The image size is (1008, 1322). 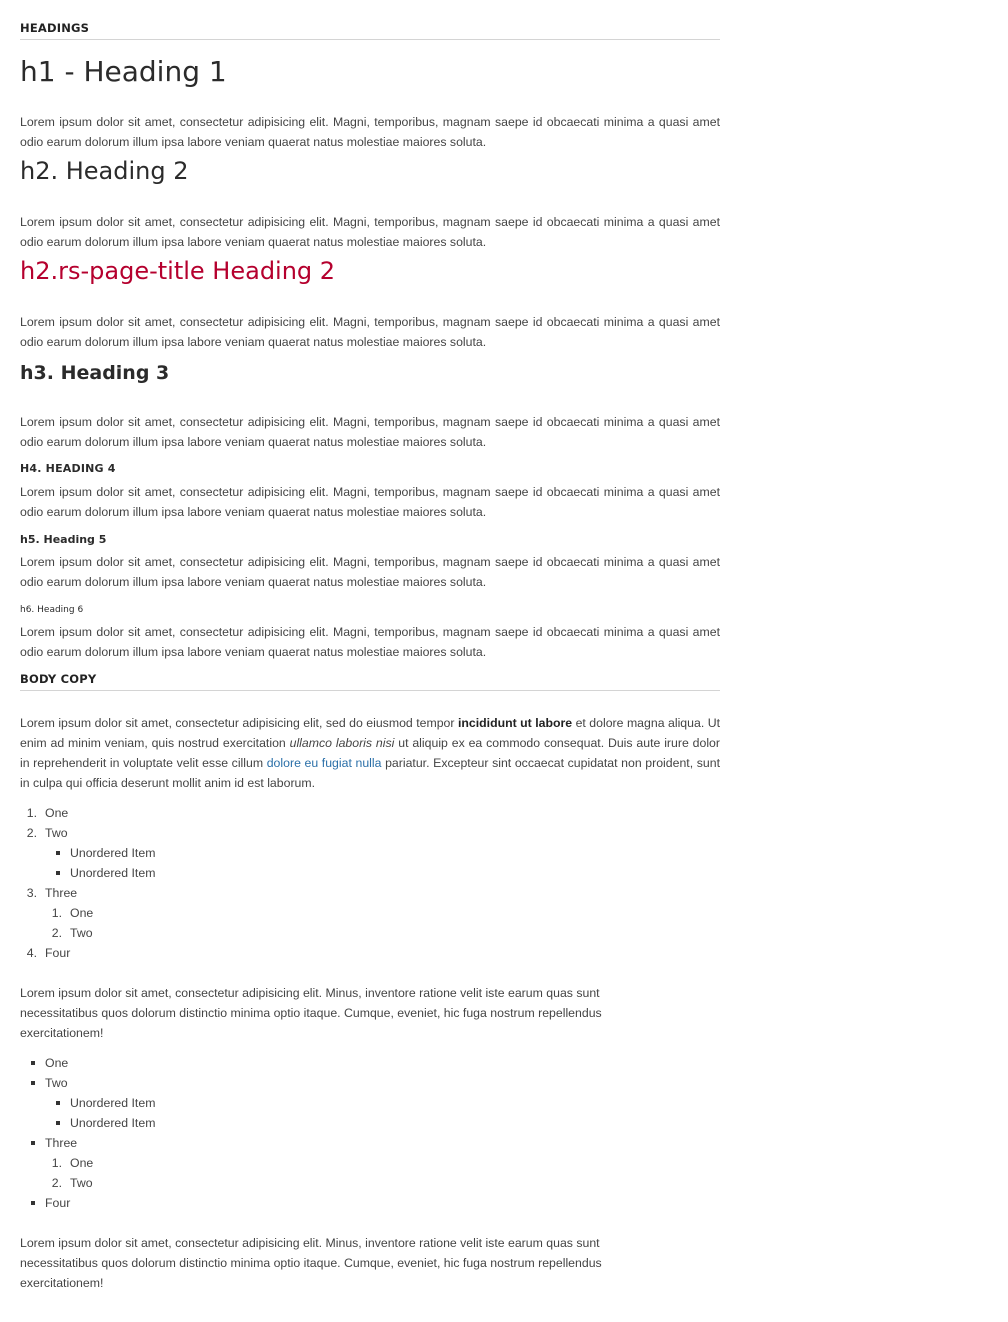 I want to click on heading-5: h5. Heading 5, so click(x=63, y=539).